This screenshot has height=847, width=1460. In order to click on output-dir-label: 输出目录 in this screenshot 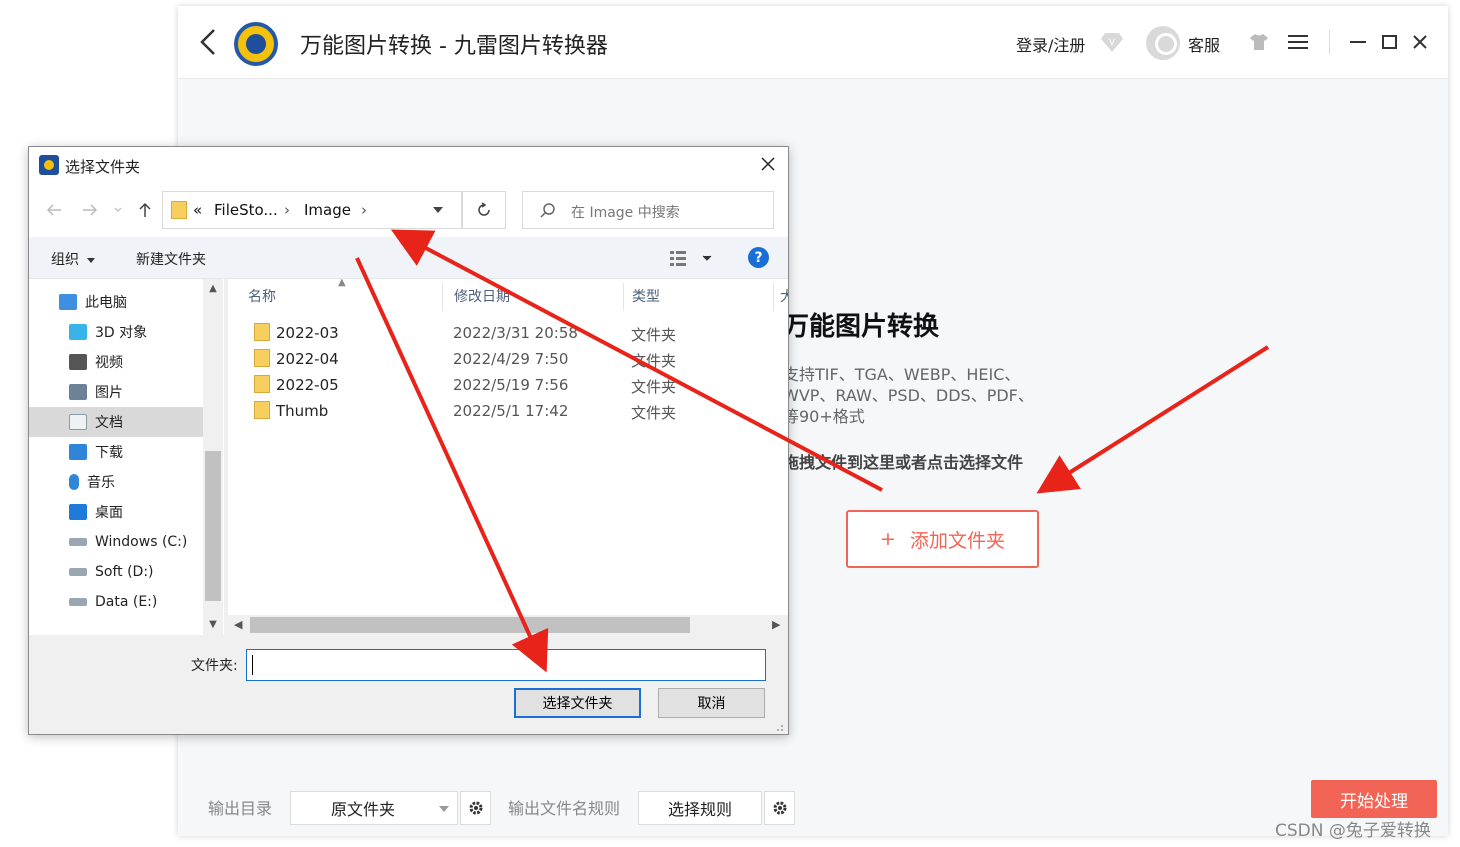, I will do `click(240, 808)`.